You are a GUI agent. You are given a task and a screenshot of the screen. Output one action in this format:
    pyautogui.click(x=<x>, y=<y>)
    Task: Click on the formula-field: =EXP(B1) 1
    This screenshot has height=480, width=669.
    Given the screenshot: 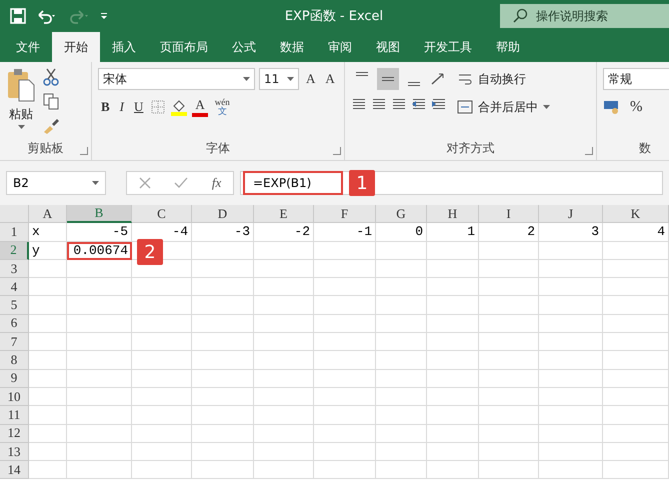 What is the action you would take?
    pyautogui.click(x=451, y=183)
    